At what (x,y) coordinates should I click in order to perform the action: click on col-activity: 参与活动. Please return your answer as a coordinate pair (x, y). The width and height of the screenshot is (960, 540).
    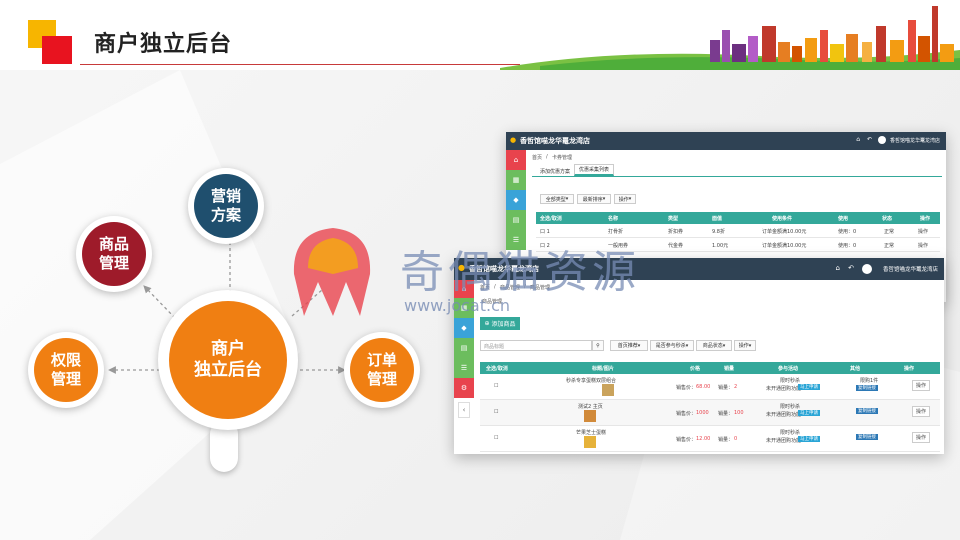
    Looking at the image, I should click on (788, 369).